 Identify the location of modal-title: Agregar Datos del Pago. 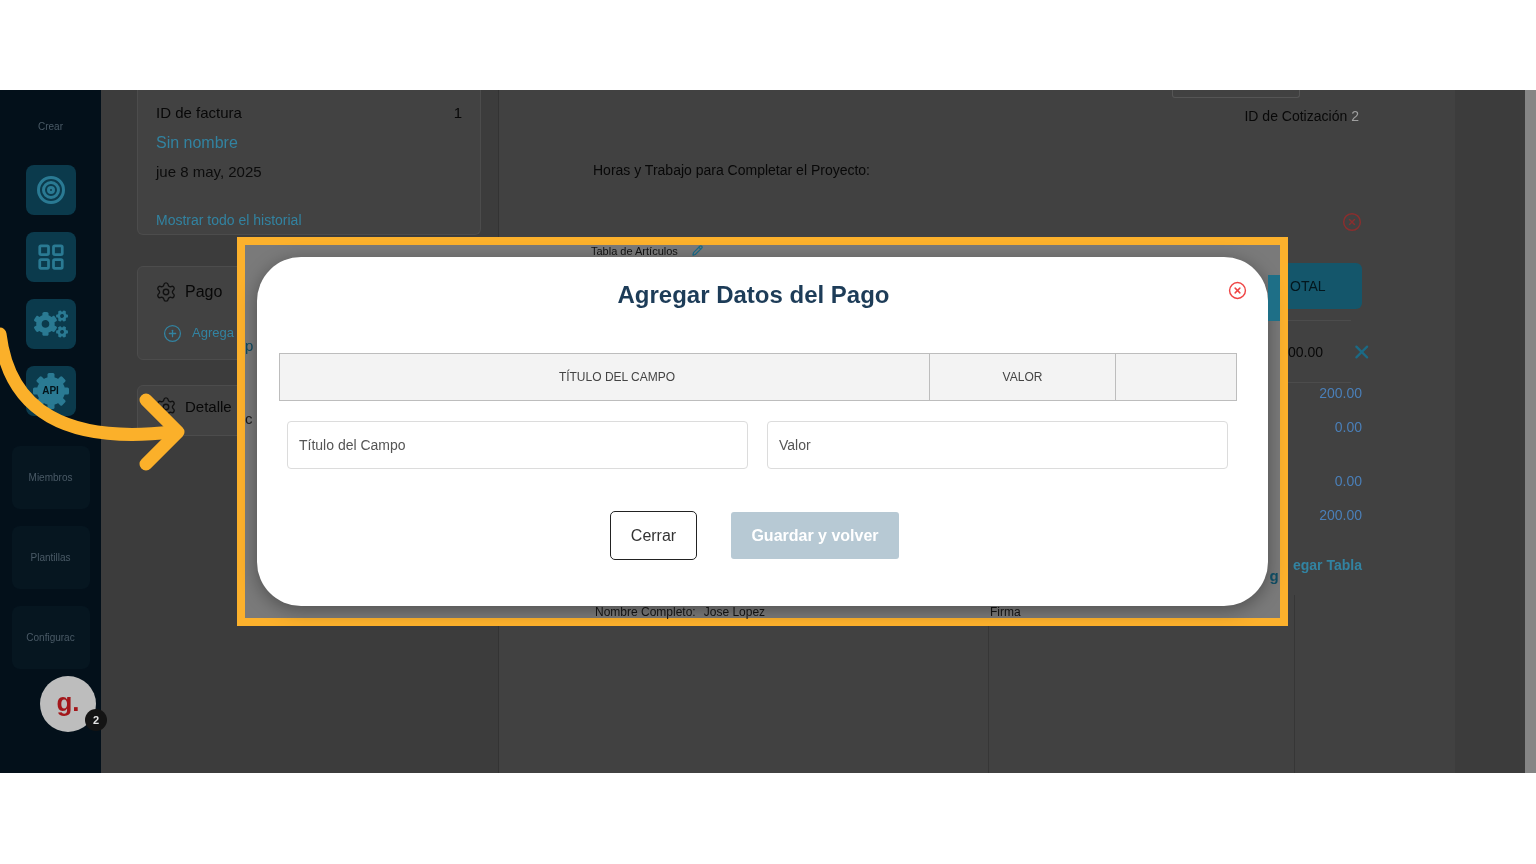
(753, 295).